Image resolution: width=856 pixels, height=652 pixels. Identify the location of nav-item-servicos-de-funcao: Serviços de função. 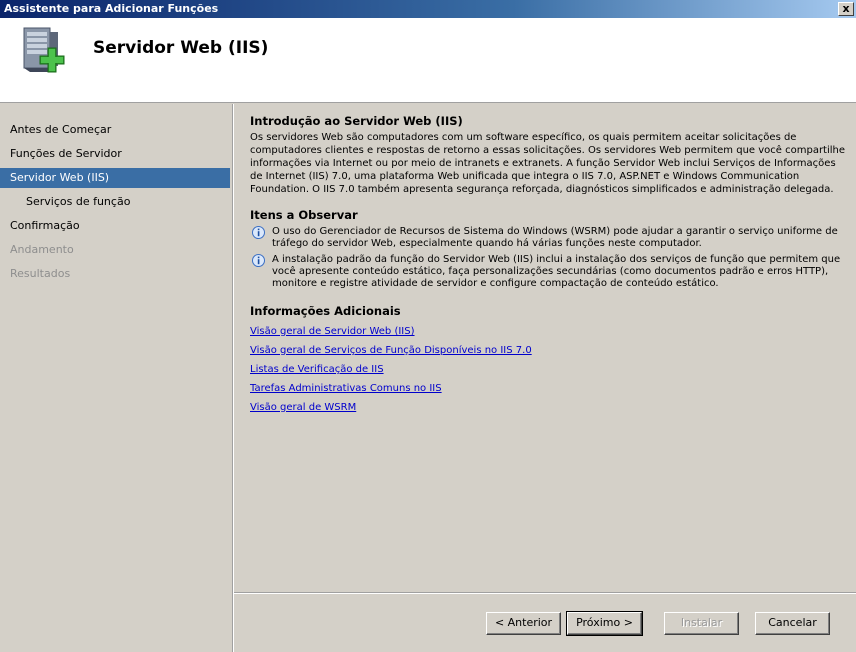
(115, 202).